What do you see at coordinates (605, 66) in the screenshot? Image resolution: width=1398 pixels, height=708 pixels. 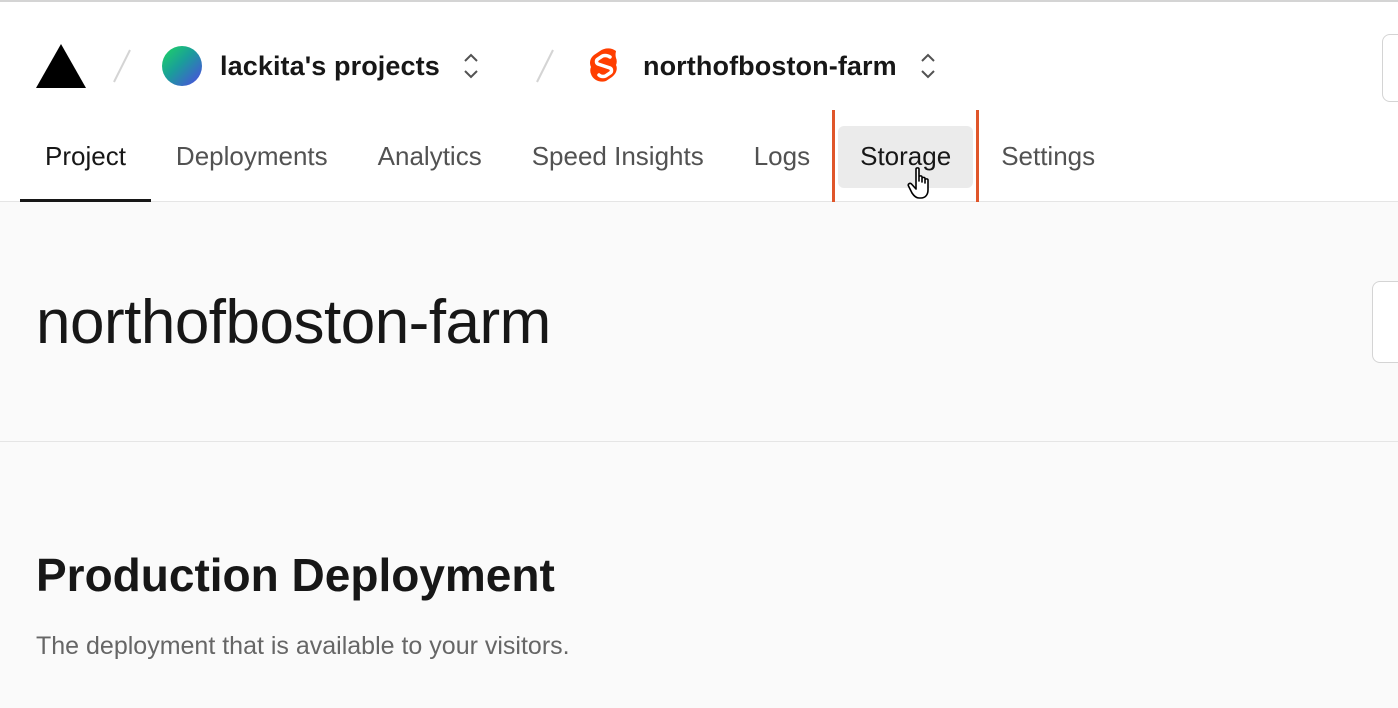 I see `svelte-icon` at bounding box center [605, 66].